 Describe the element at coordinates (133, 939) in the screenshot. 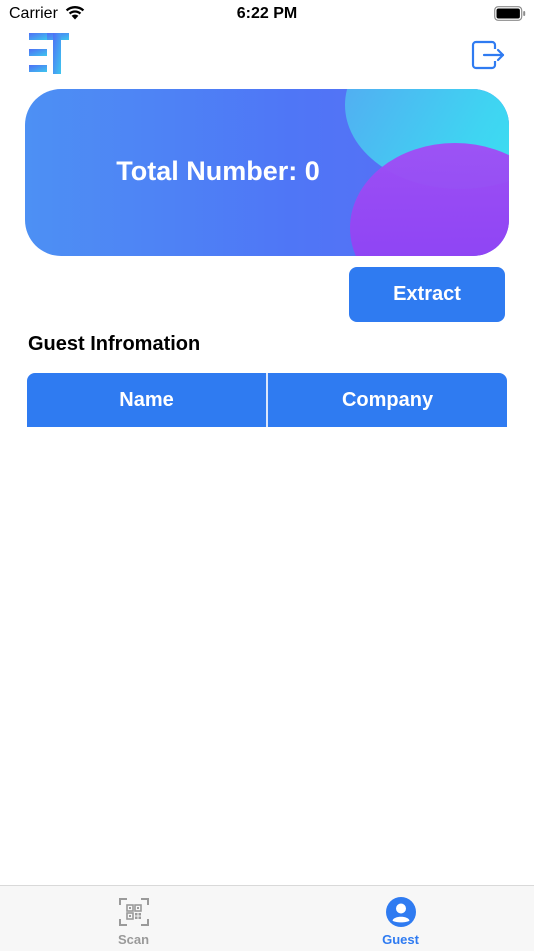

I see `tab-scan-label: Scan` at that location.